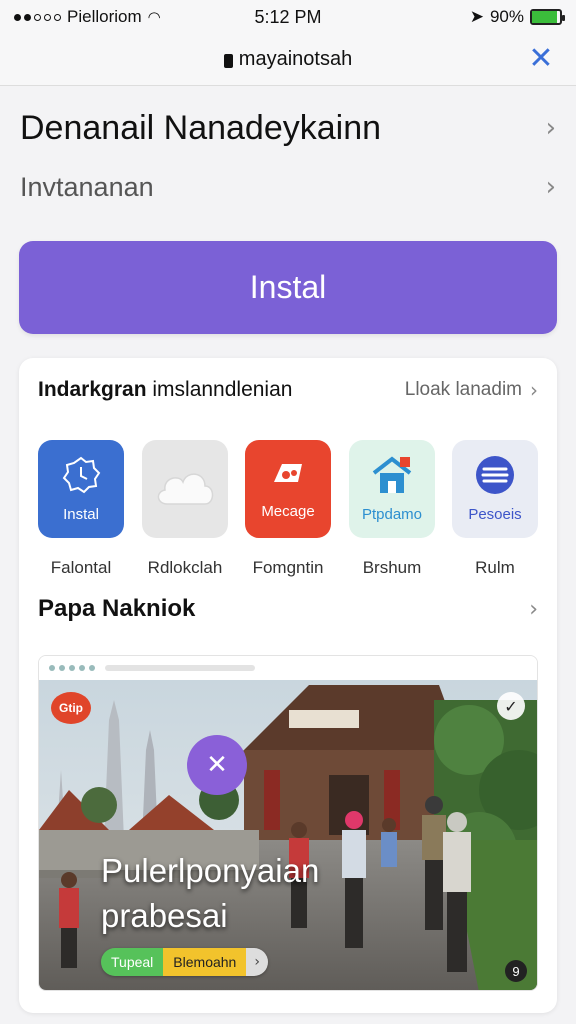  Describe the element at coordinates (201, 127) in the screenshot. I see `app-title: Denanail Nanadeykainn` at that location.